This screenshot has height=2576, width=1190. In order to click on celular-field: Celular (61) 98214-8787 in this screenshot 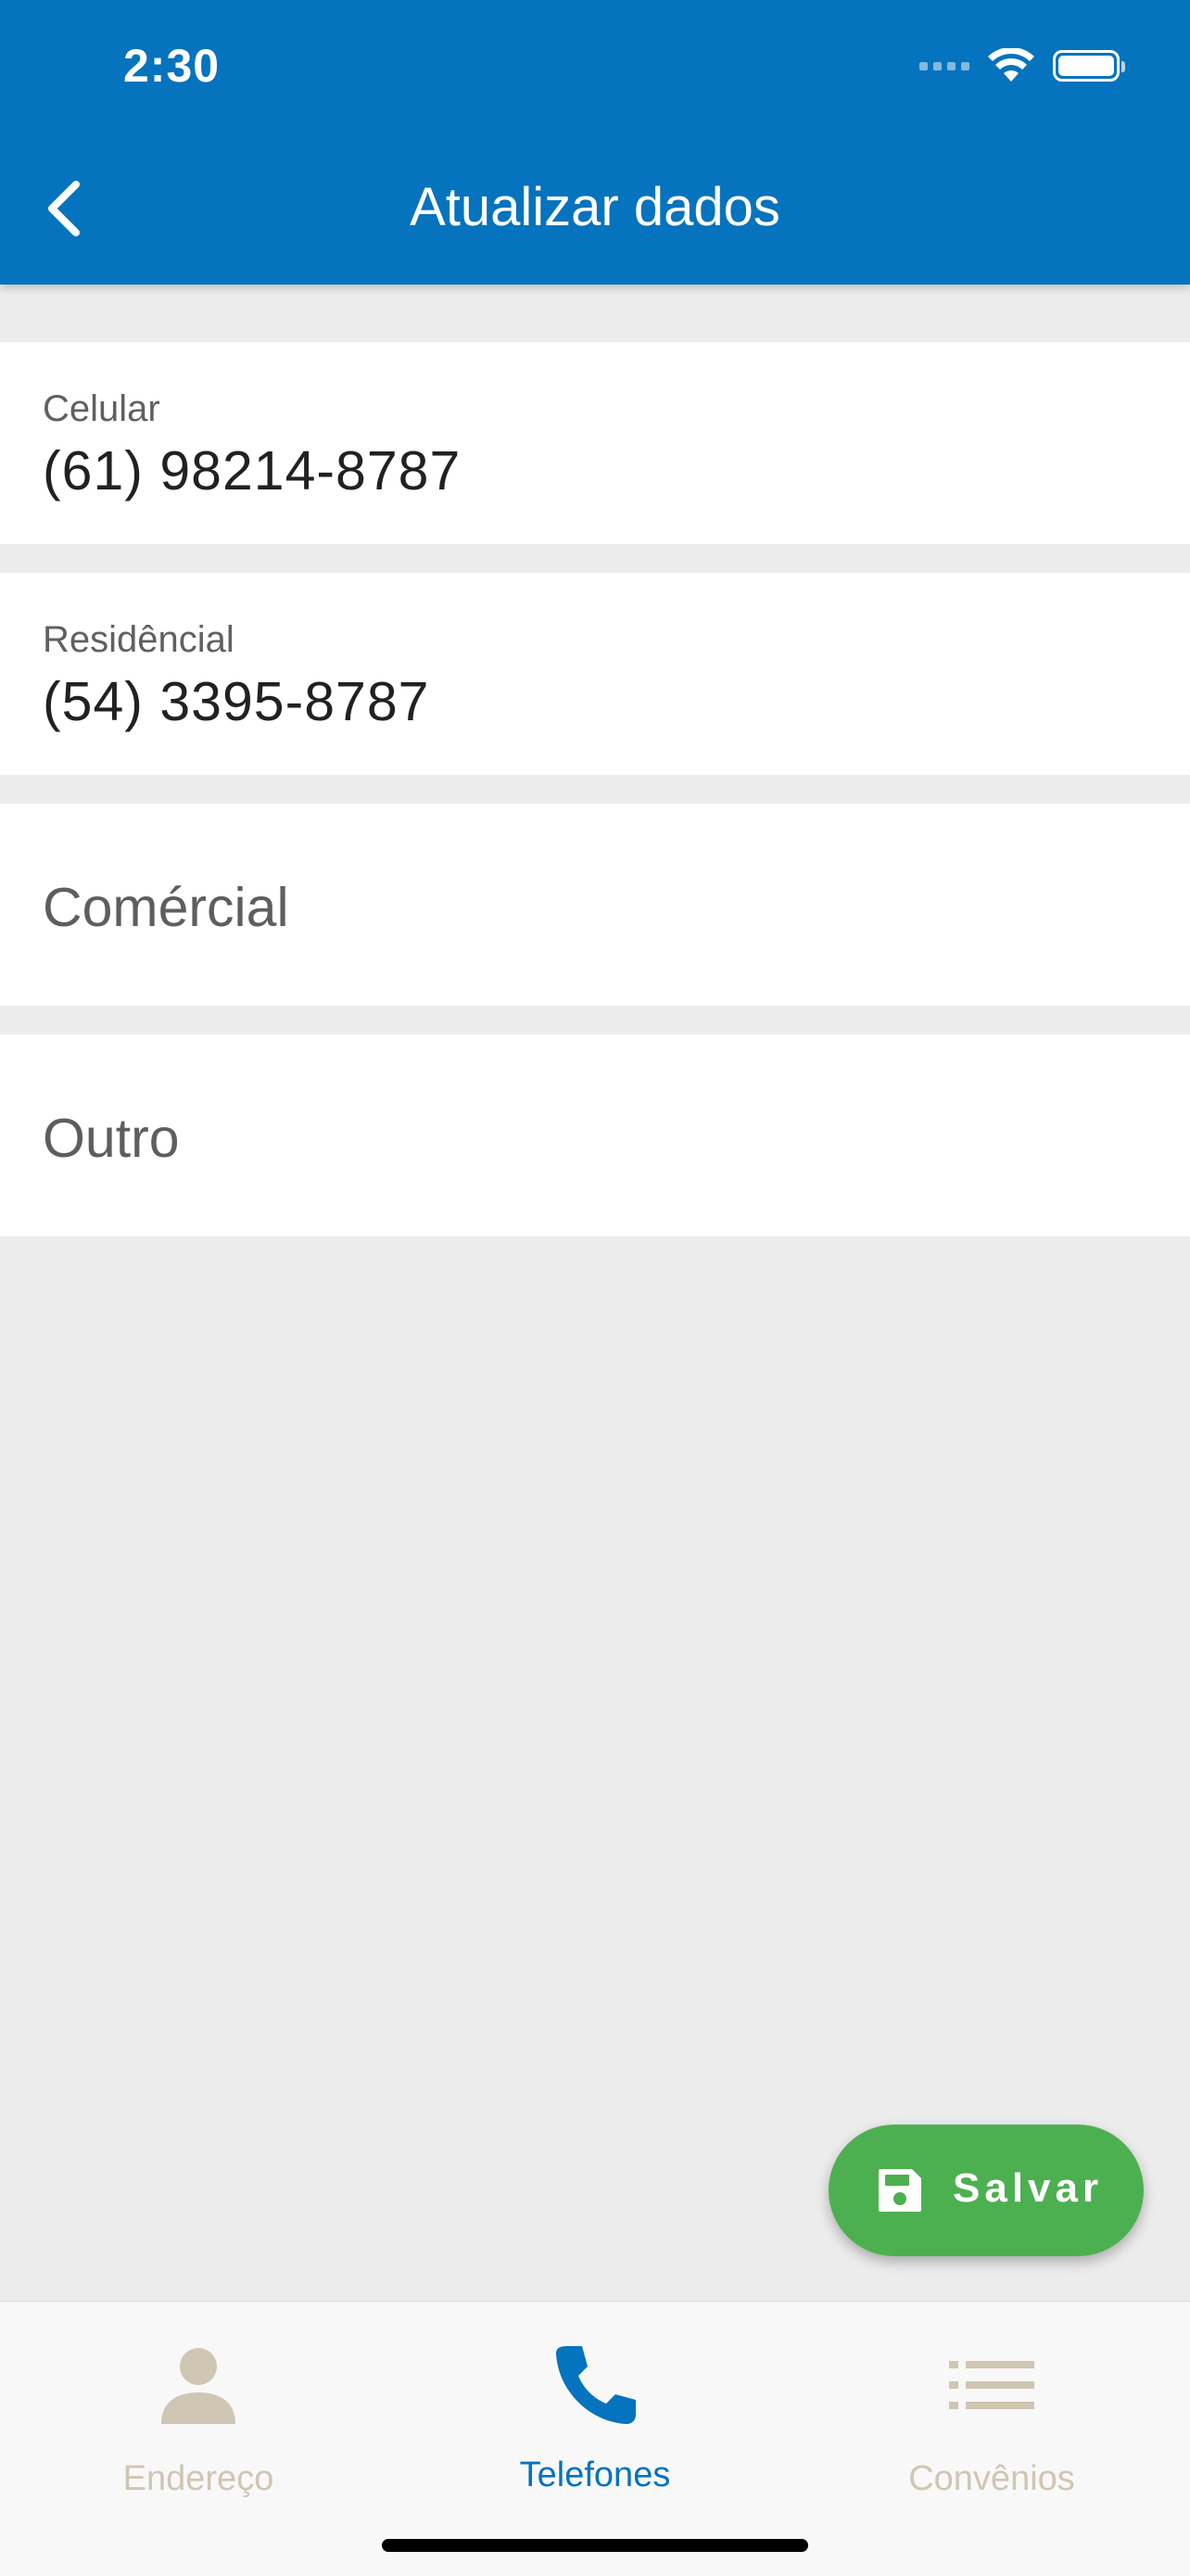, I will do `click(595, 443)`.